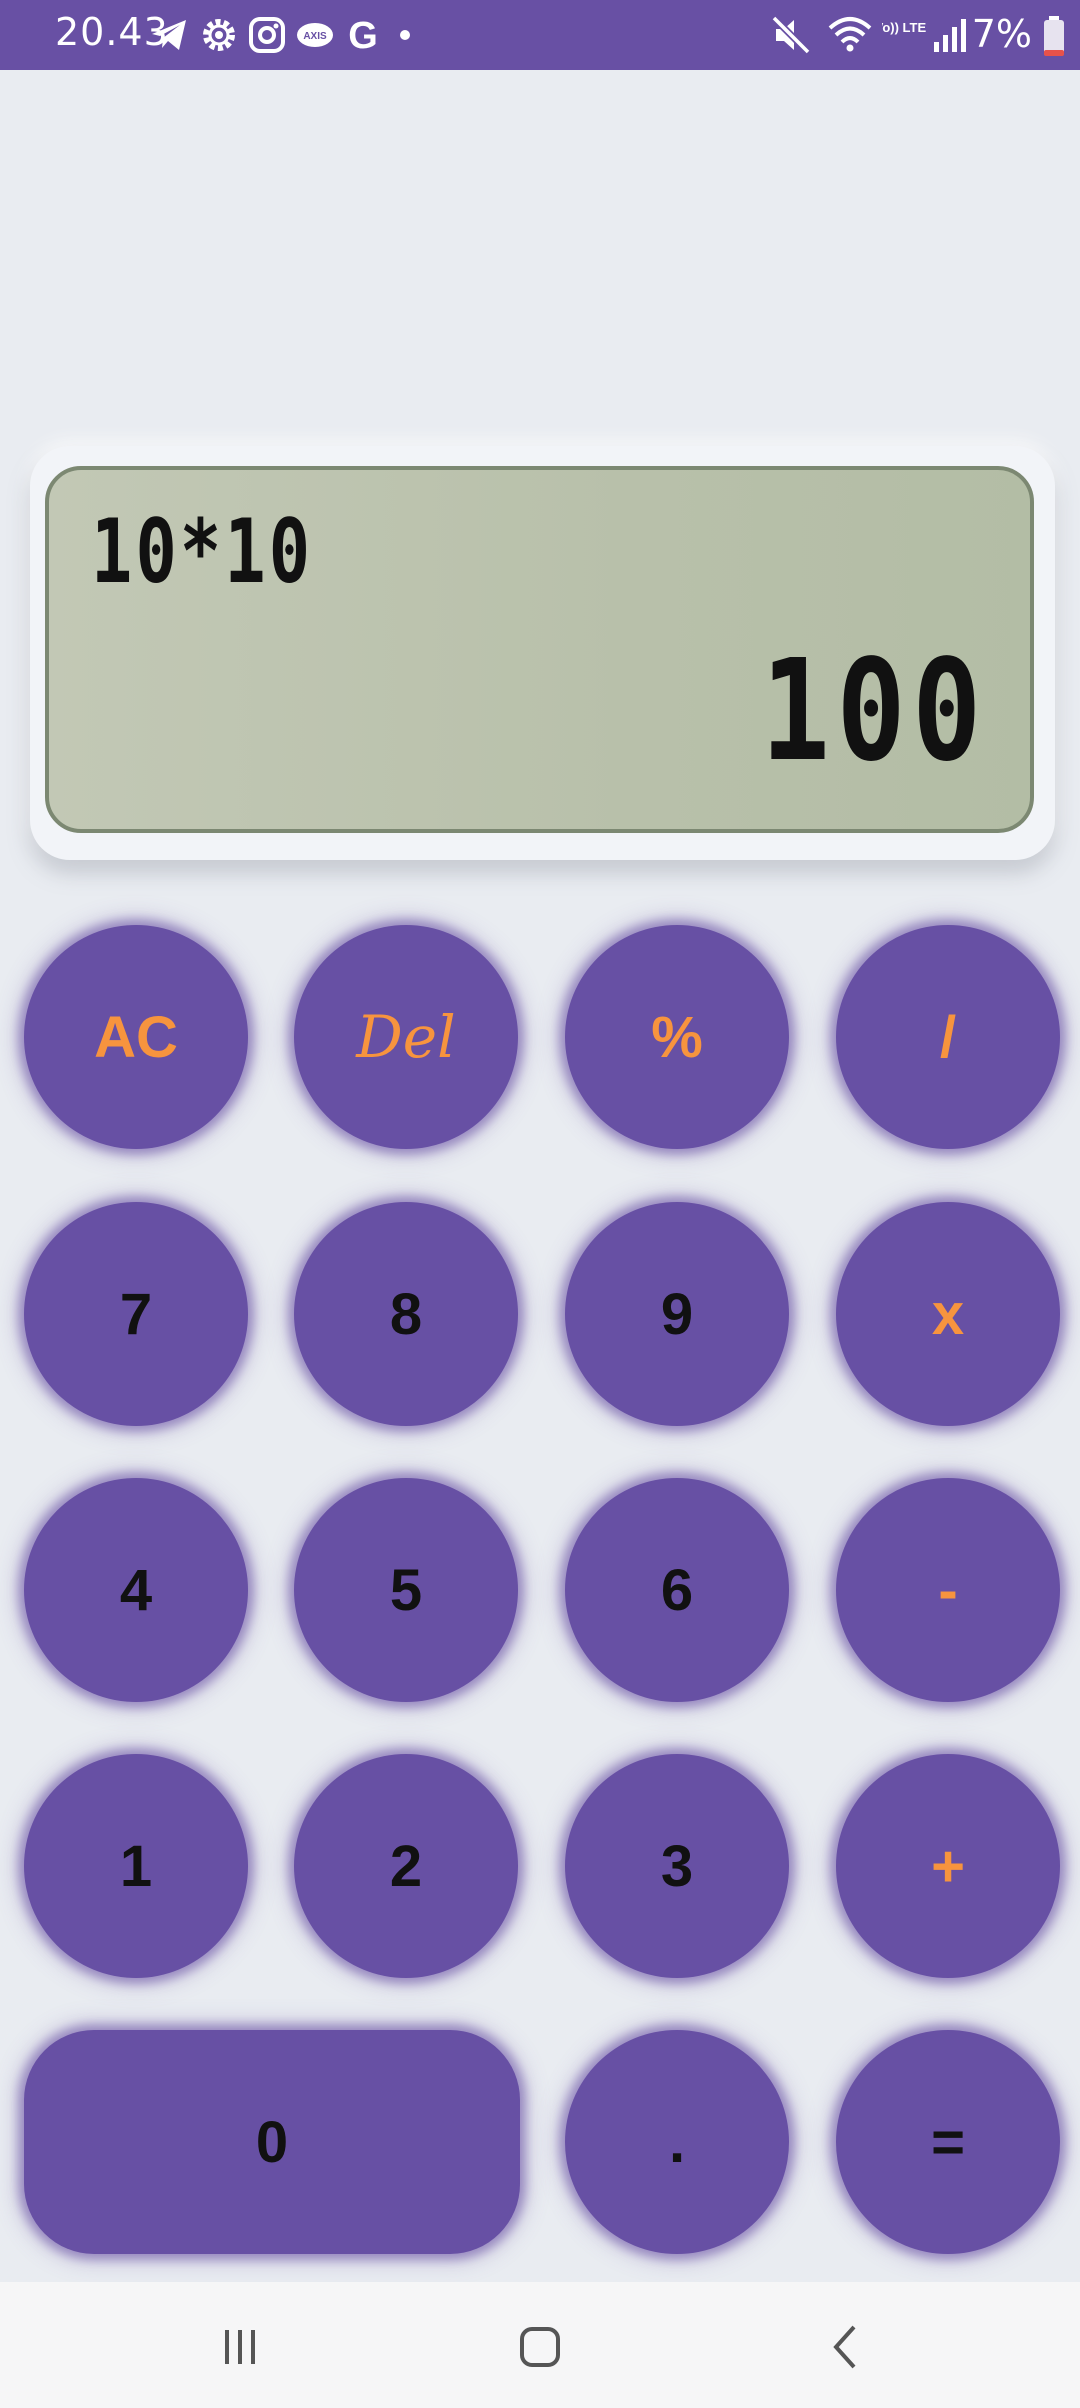 The height and width of the screenshot is (2408, 1080). I want to click on navigation-bar, so click(540, 2345).